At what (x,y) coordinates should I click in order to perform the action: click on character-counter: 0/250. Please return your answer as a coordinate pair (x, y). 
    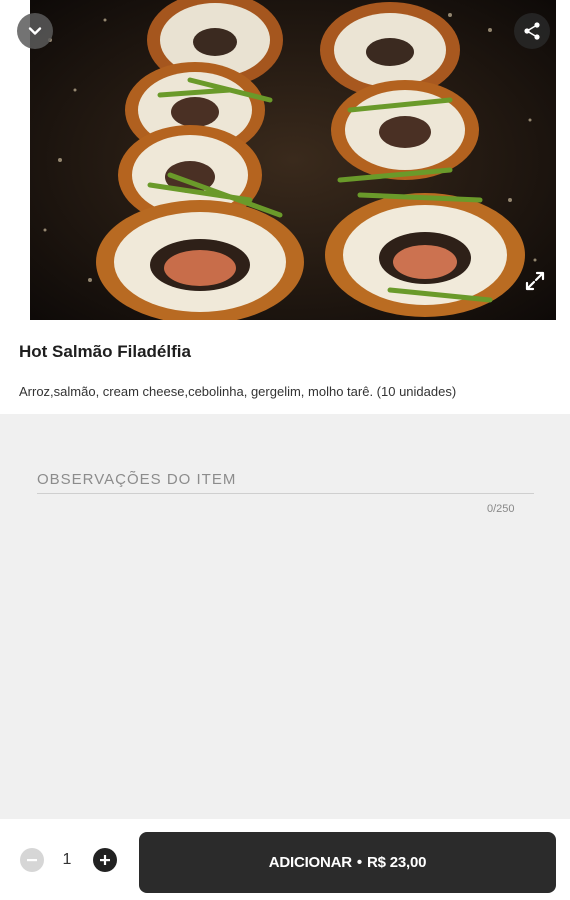
    Looking at the image, I should click on (501, 509).